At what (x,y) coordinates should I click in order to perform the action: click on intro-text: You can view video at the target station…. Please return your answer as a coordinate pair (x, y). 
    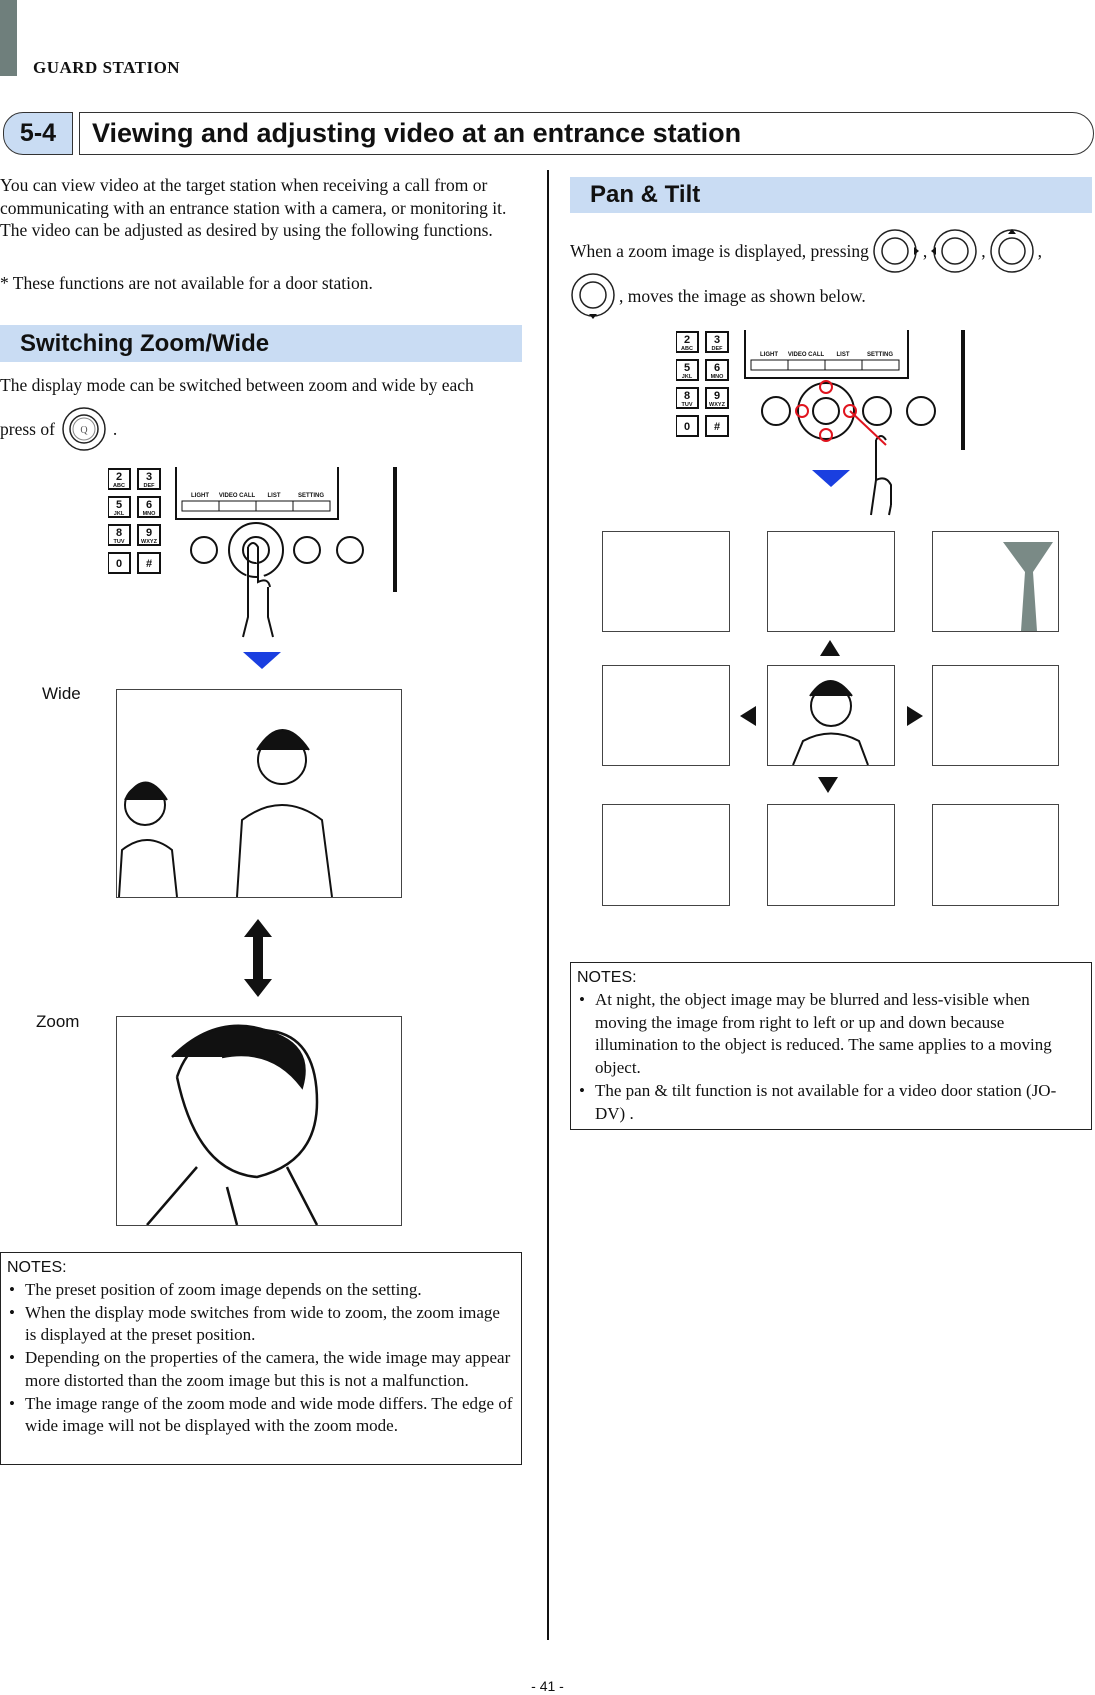
    Looking at the image, I should click on (253, 208).